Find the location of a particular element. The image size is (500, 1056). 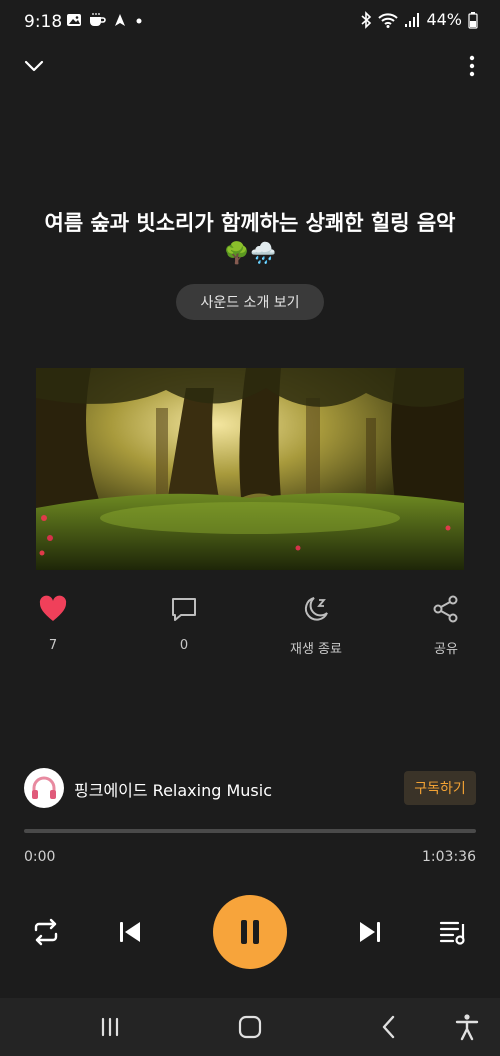

current-time: 0:00 is located at coordinates (40, 857).